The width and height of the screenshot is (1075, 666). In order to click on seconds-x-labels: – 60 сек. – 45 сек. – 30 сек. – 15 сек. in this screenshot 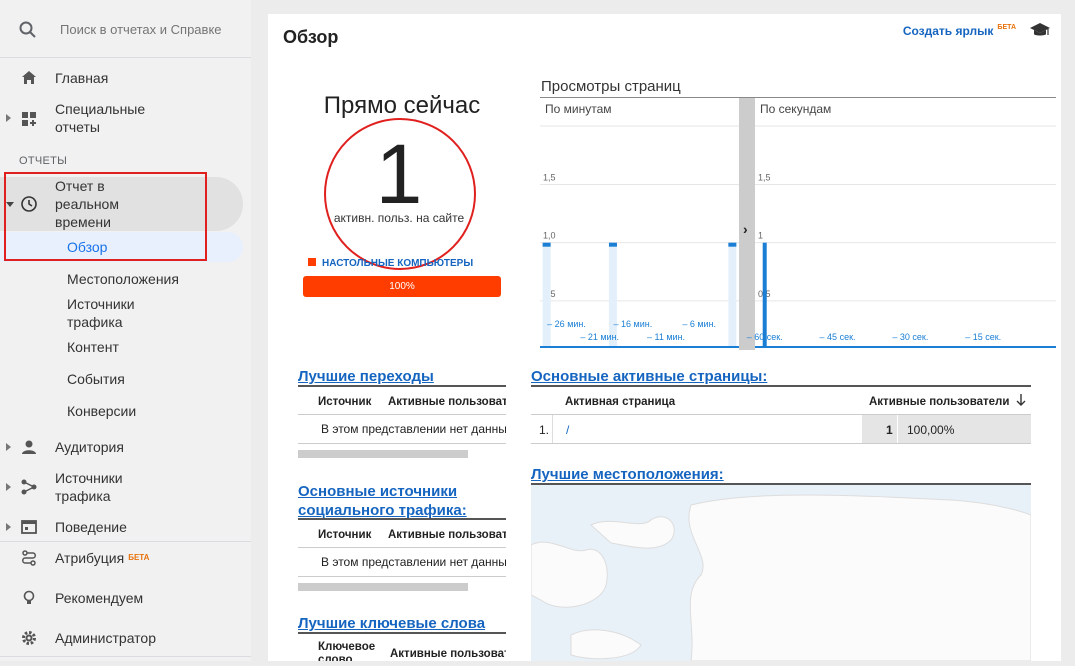, I will do `click(874, 337)`.